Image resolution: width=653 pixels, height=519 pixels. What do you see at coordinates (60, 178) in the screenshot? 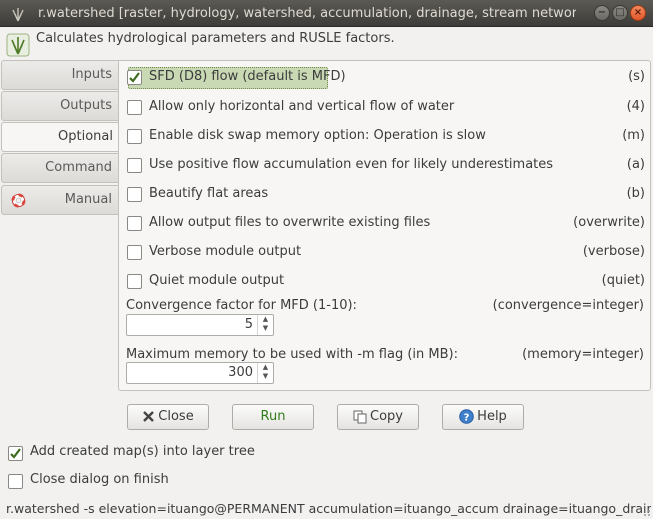
I see `tab-command-output: Command output` at bounding box center [60, 178].